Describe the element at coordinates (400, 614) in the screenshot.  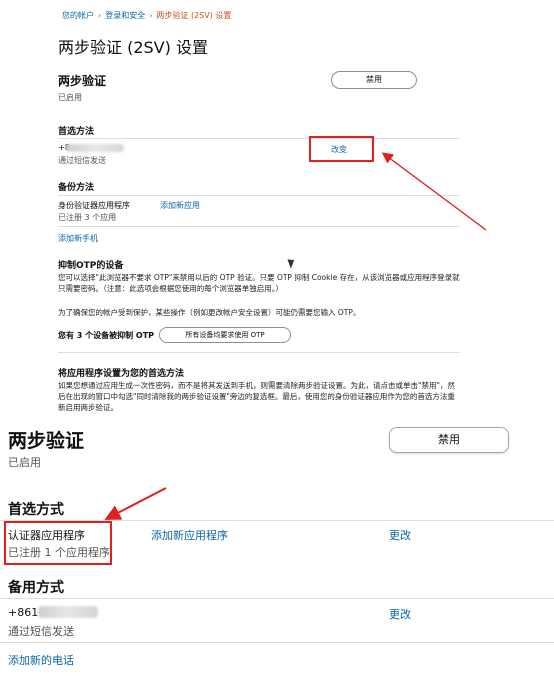
I see `change-backup-link-large: 更改` at that location.